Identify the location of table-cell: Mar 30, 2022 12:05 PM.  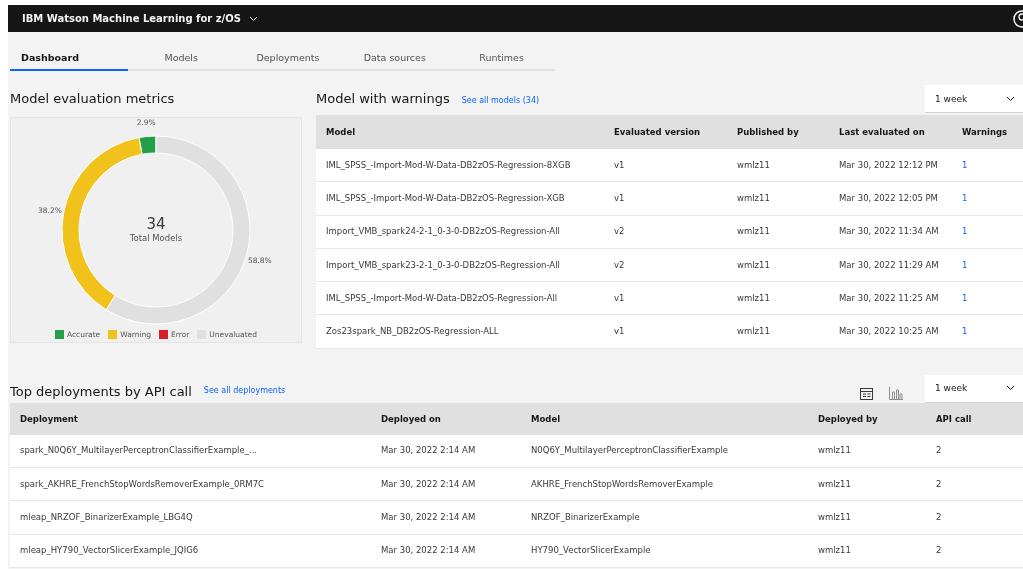
(890, 199).